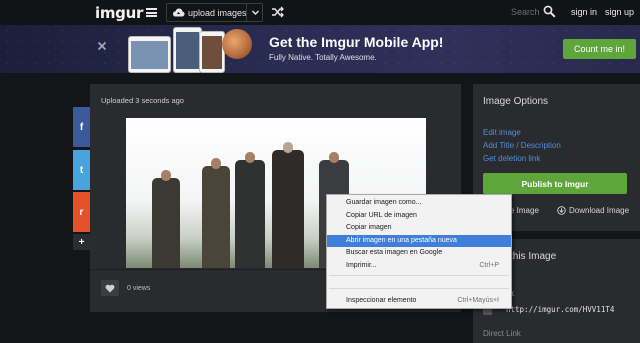 The width and height of the screenshot is (640, 343). I want to click on twitter-share-button: t, so click(81, 170).